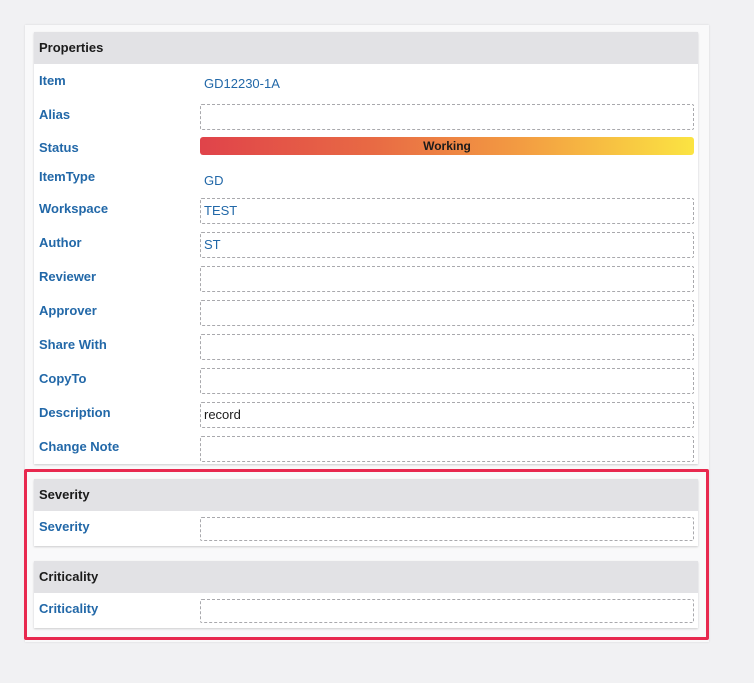  I want to click on severity-header: Severity, so click(366, 495).